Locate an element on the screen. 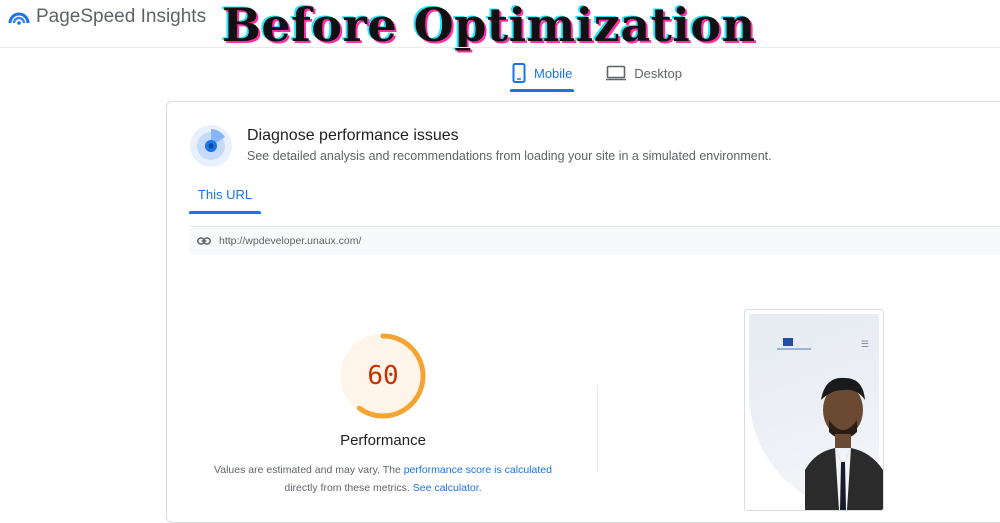 The width and height of the screenshot is (1000, 523). pagespeed-gauge-icon is located at coordinates (19, 18).